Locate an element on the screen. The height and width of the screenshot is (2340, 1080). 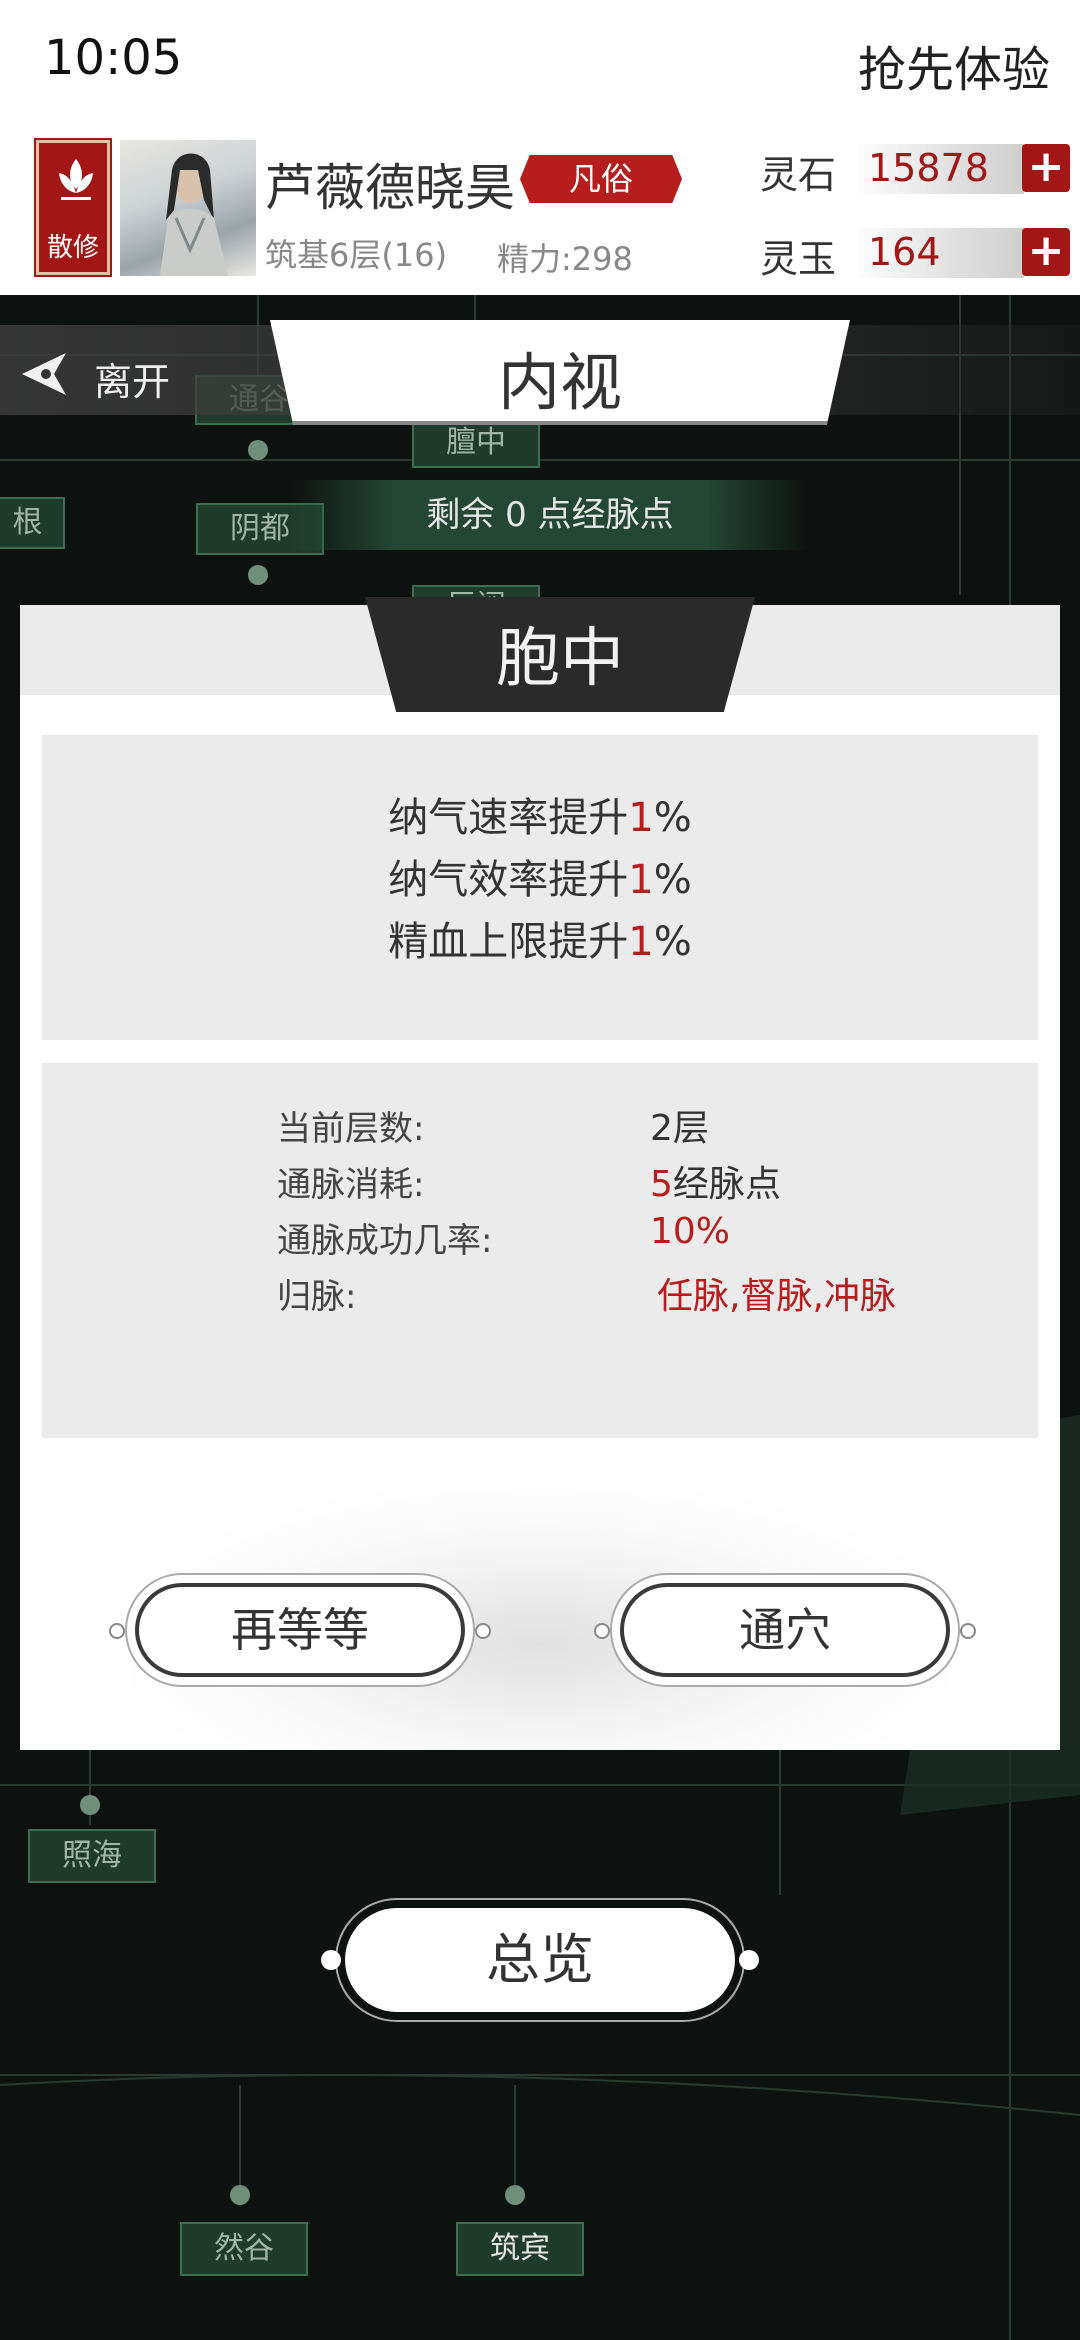
leave-label: 离开 is located at coordinates (132, 382).